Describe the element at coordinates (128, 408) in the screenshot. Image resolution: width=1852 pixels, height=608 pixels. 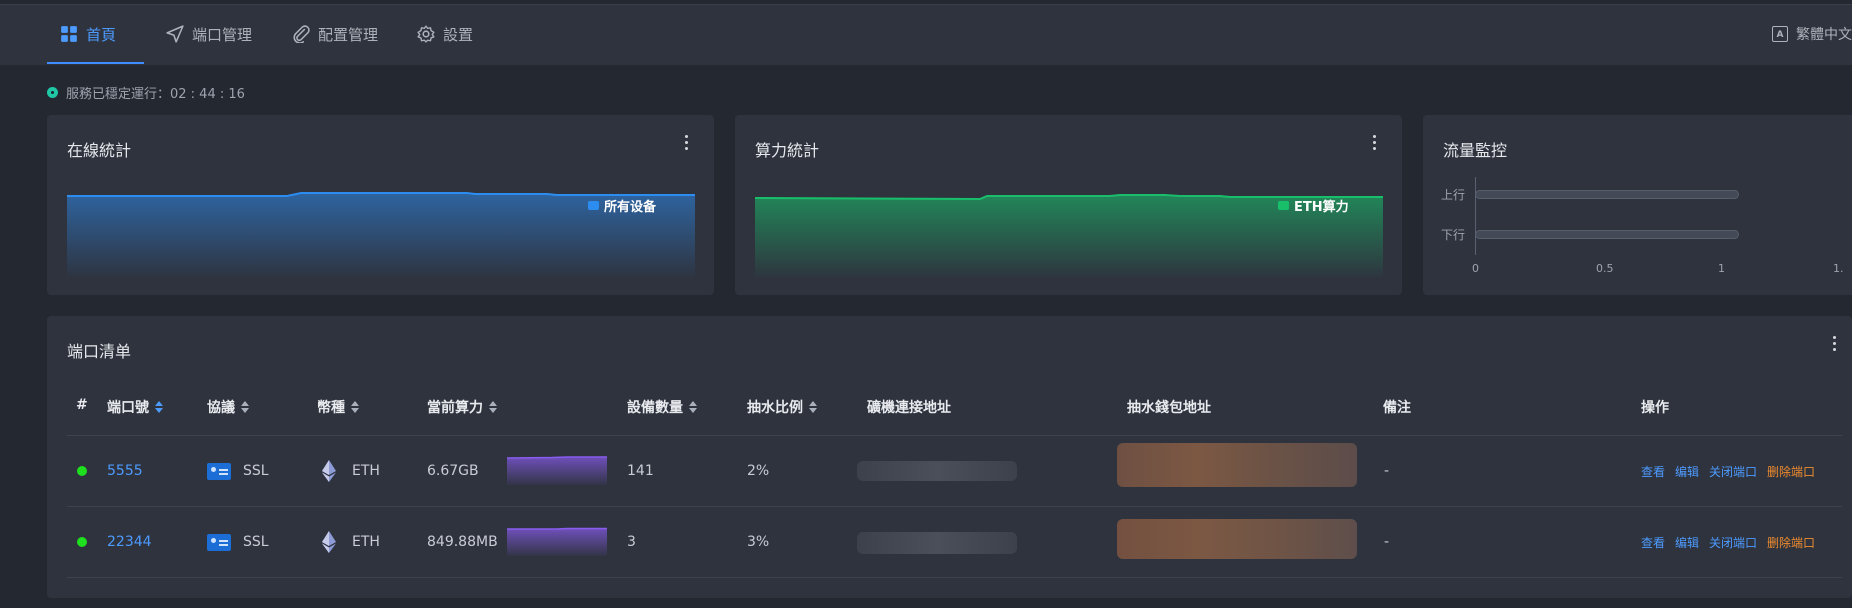
I see `header-label: 端口號` at that location.